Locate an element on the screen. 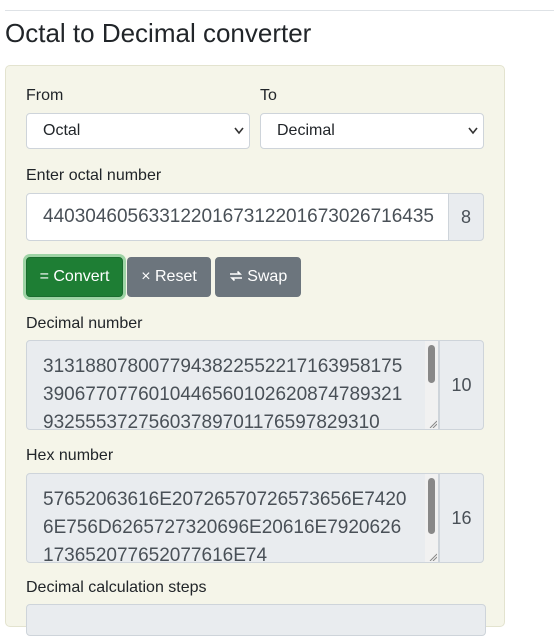  convert-button: = Convert is located at coordinates (74, 277).